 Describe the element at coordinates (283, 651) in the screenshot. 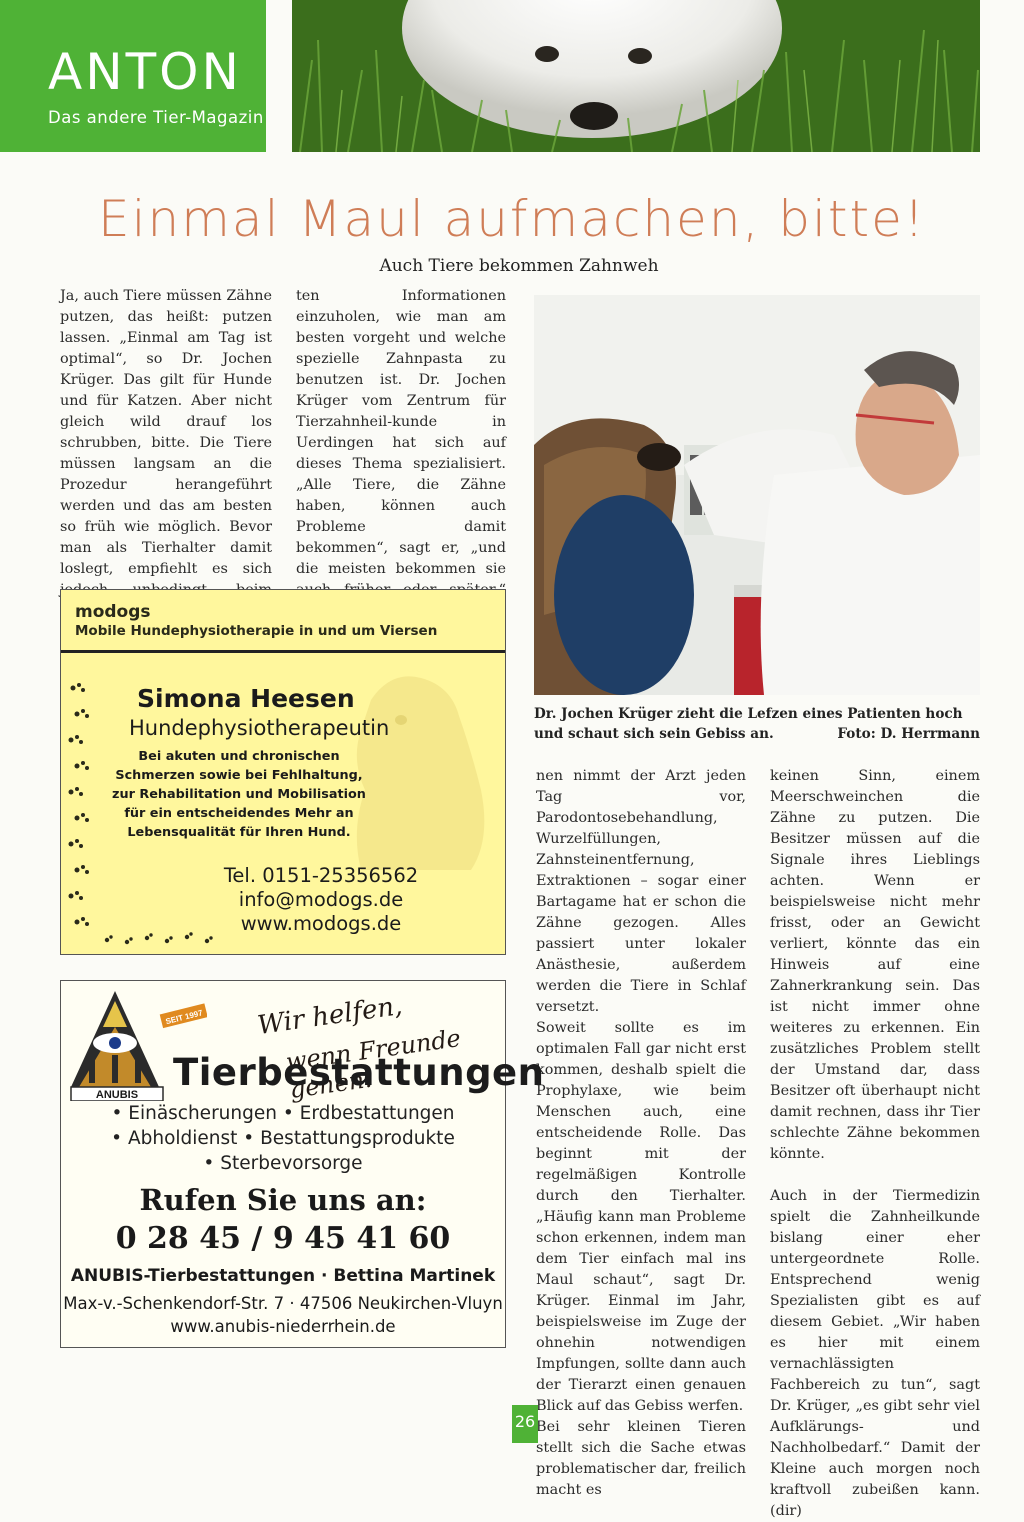

I see `ad-divider` at that location.